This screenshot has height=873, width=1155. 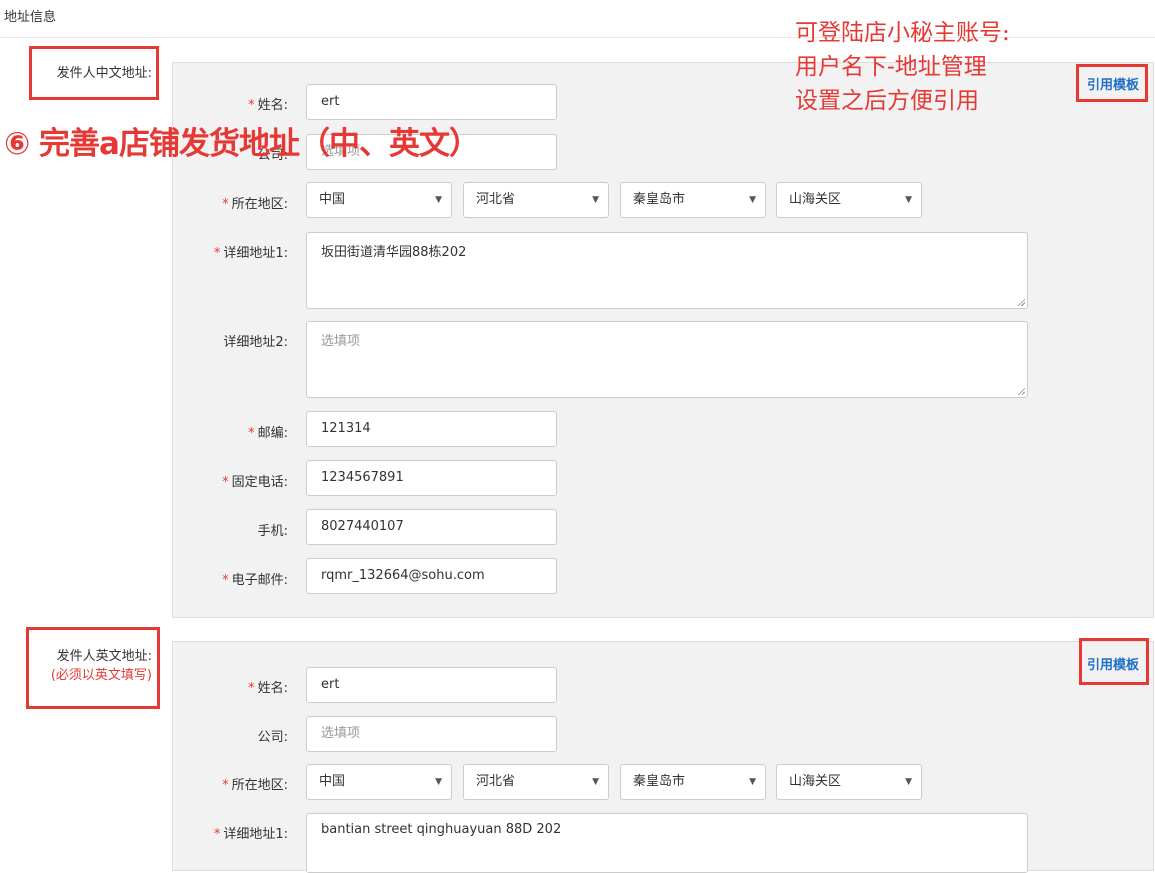 What do you see at coordinates (496, 199) in the screenshot?
I see `cn-province-value: 河北省` at bounding box center [496, 199].